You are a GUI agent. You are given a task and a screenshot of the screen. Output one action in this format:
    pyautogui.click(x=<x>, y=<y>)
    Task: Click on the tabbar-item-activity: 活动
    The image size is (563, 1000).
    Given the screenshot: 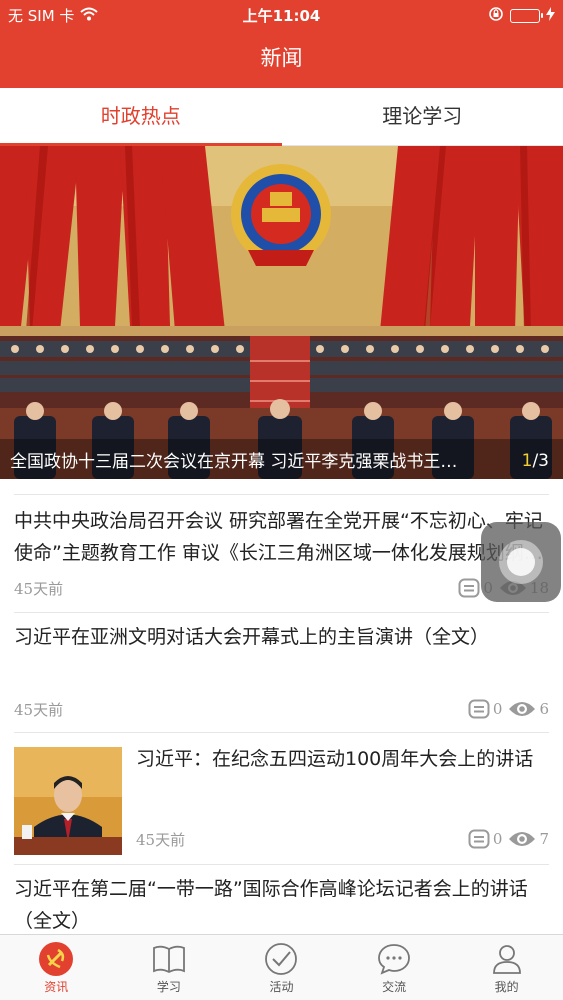 What is the action you would take?
    pyautogui.click(x=281, y=967)
    